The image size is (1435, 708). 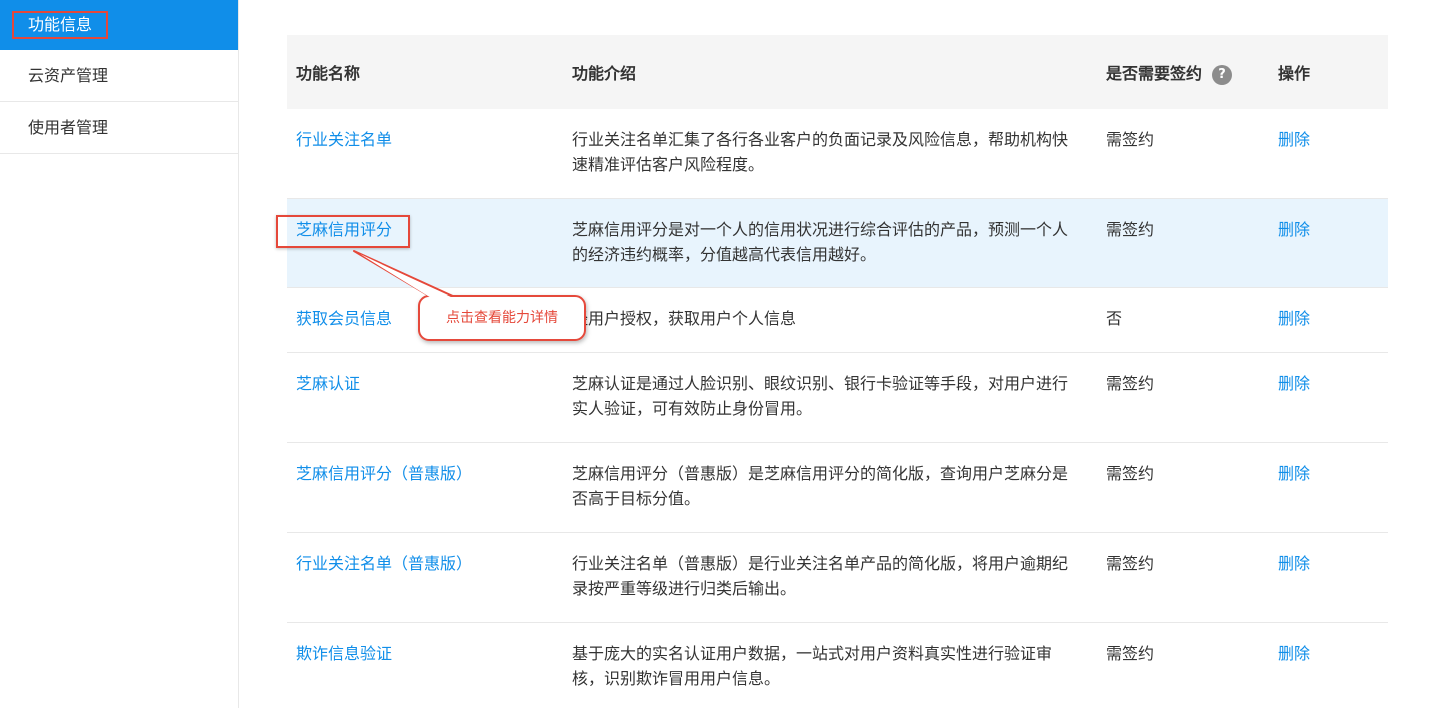 What do you see at coordinates (119, 76) in the screenshot?
I see `sidebar-item-cloud-assets: 云资产管理` at bounding box center [119, 76].